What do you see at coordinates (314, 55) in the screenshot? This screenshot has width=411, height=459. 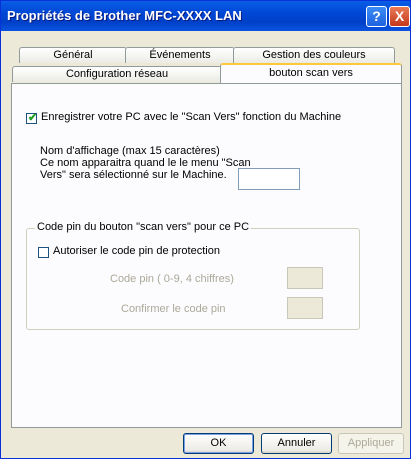 I see `tab-color-management: Gestion des couleurs` at bounding box center [314, 55].